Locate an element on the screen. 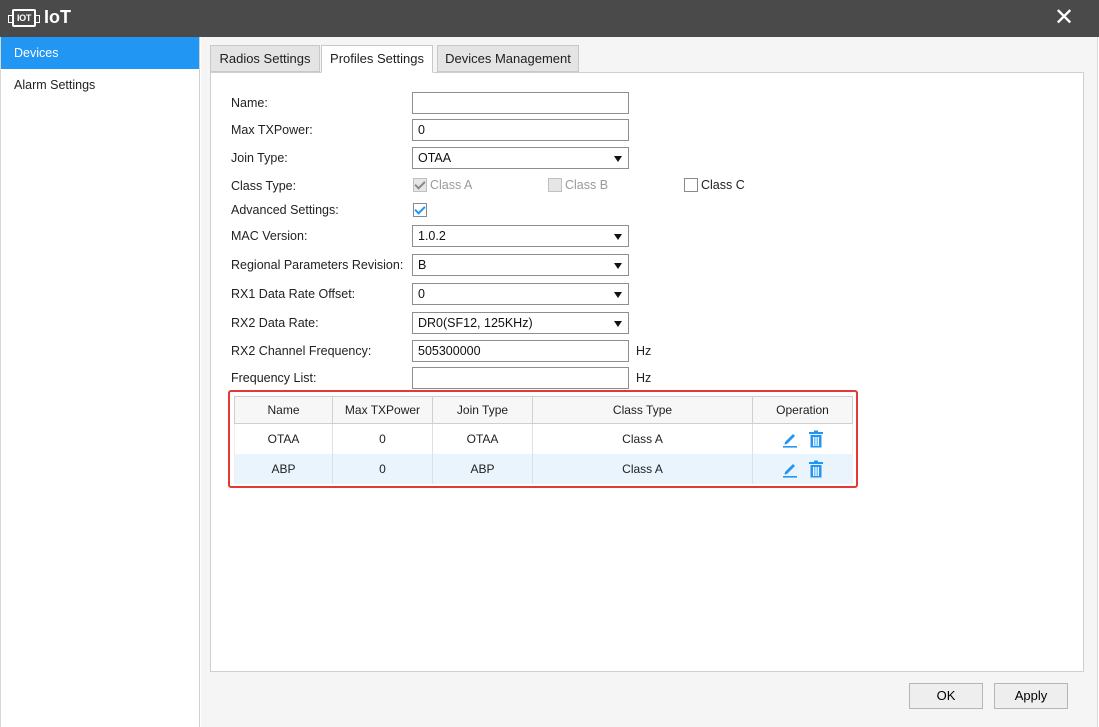  tab-profiles-settings: Profiles Settings is located at coordinates (377, 59).